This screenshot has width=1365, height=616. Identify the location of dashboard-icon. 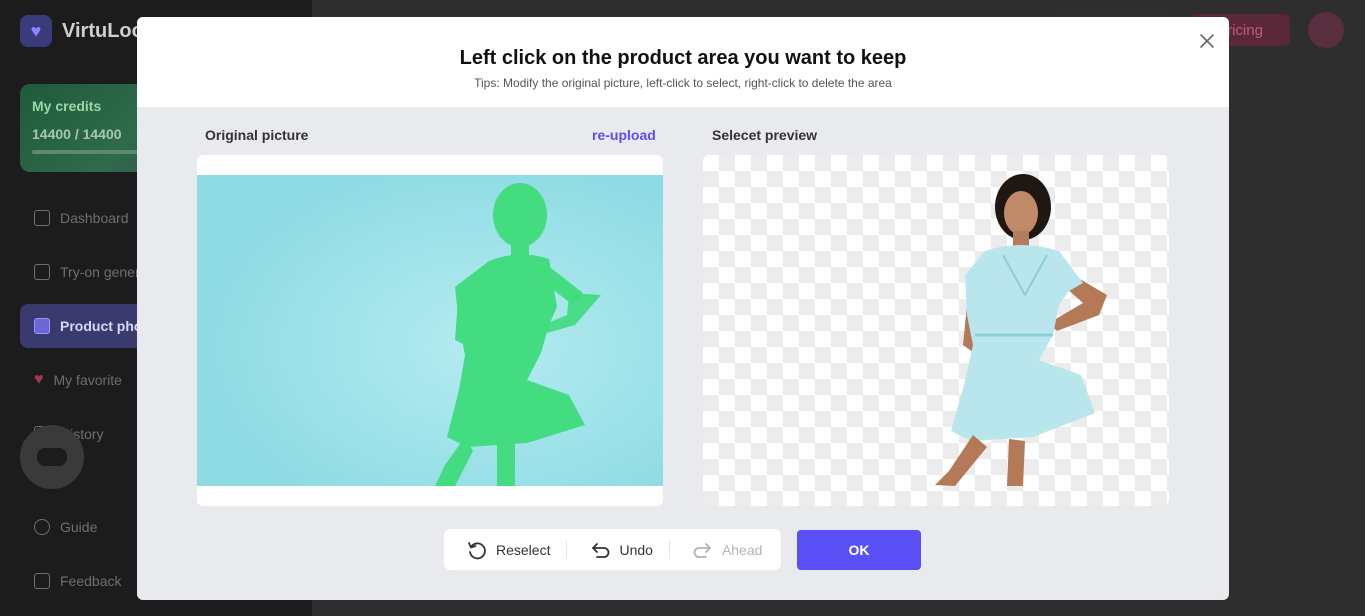
(42, 218).